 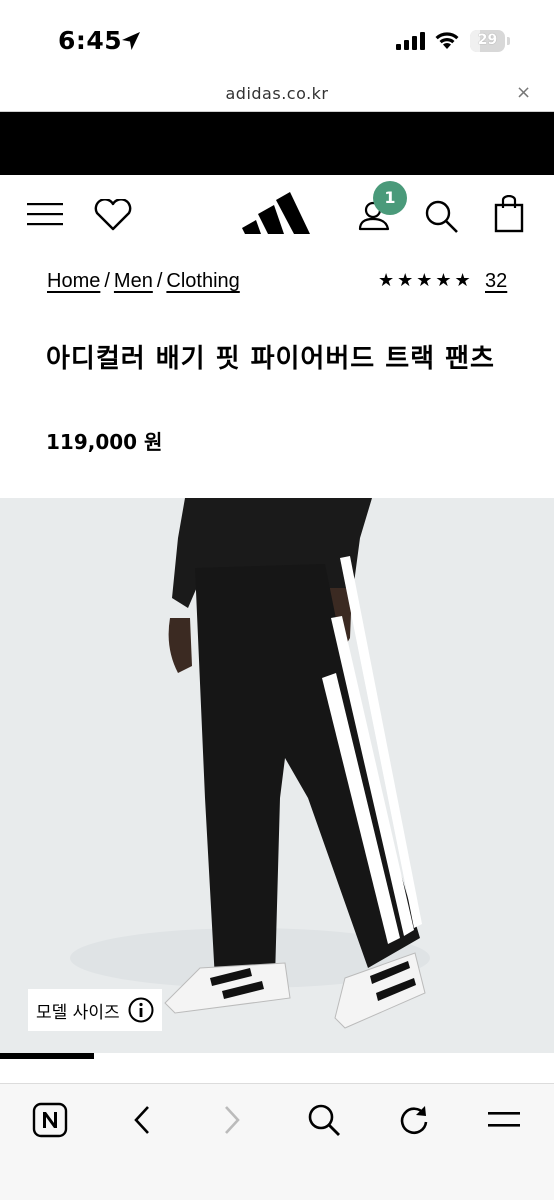 What do you see at coordinates (447, 40) in the screenshot?
I see `wifi-icon` at bounding box center [447, 40].